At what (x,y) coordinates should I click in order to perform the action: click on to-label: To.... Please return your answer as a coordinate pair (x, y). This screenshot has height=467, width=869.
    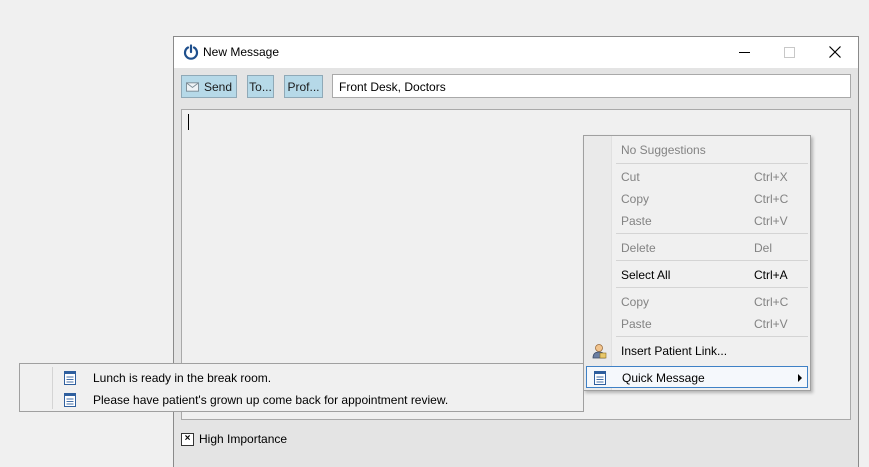
    Looking at the image, I should click on (260, 86).